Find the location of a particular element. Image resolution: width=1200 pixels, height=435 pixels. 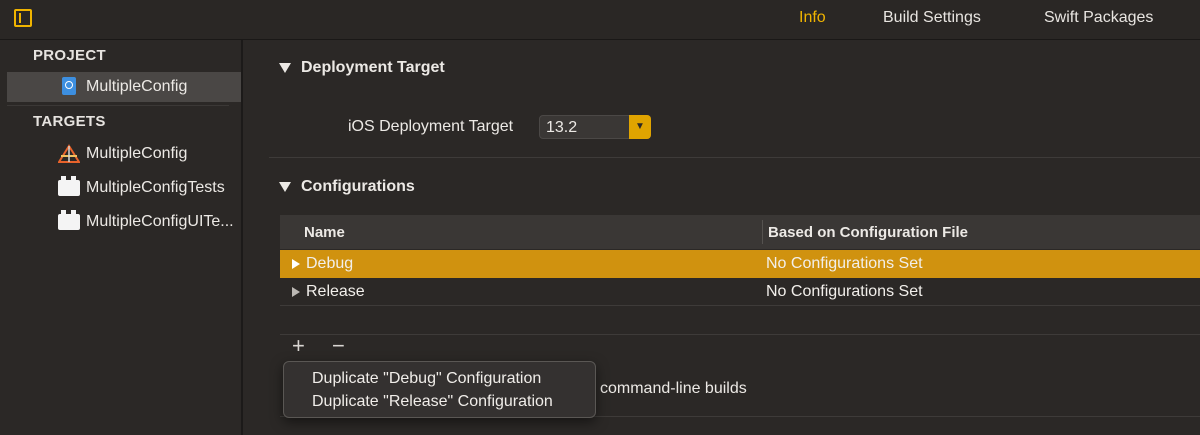

config-name: Release is located at coordinates (335, 291).